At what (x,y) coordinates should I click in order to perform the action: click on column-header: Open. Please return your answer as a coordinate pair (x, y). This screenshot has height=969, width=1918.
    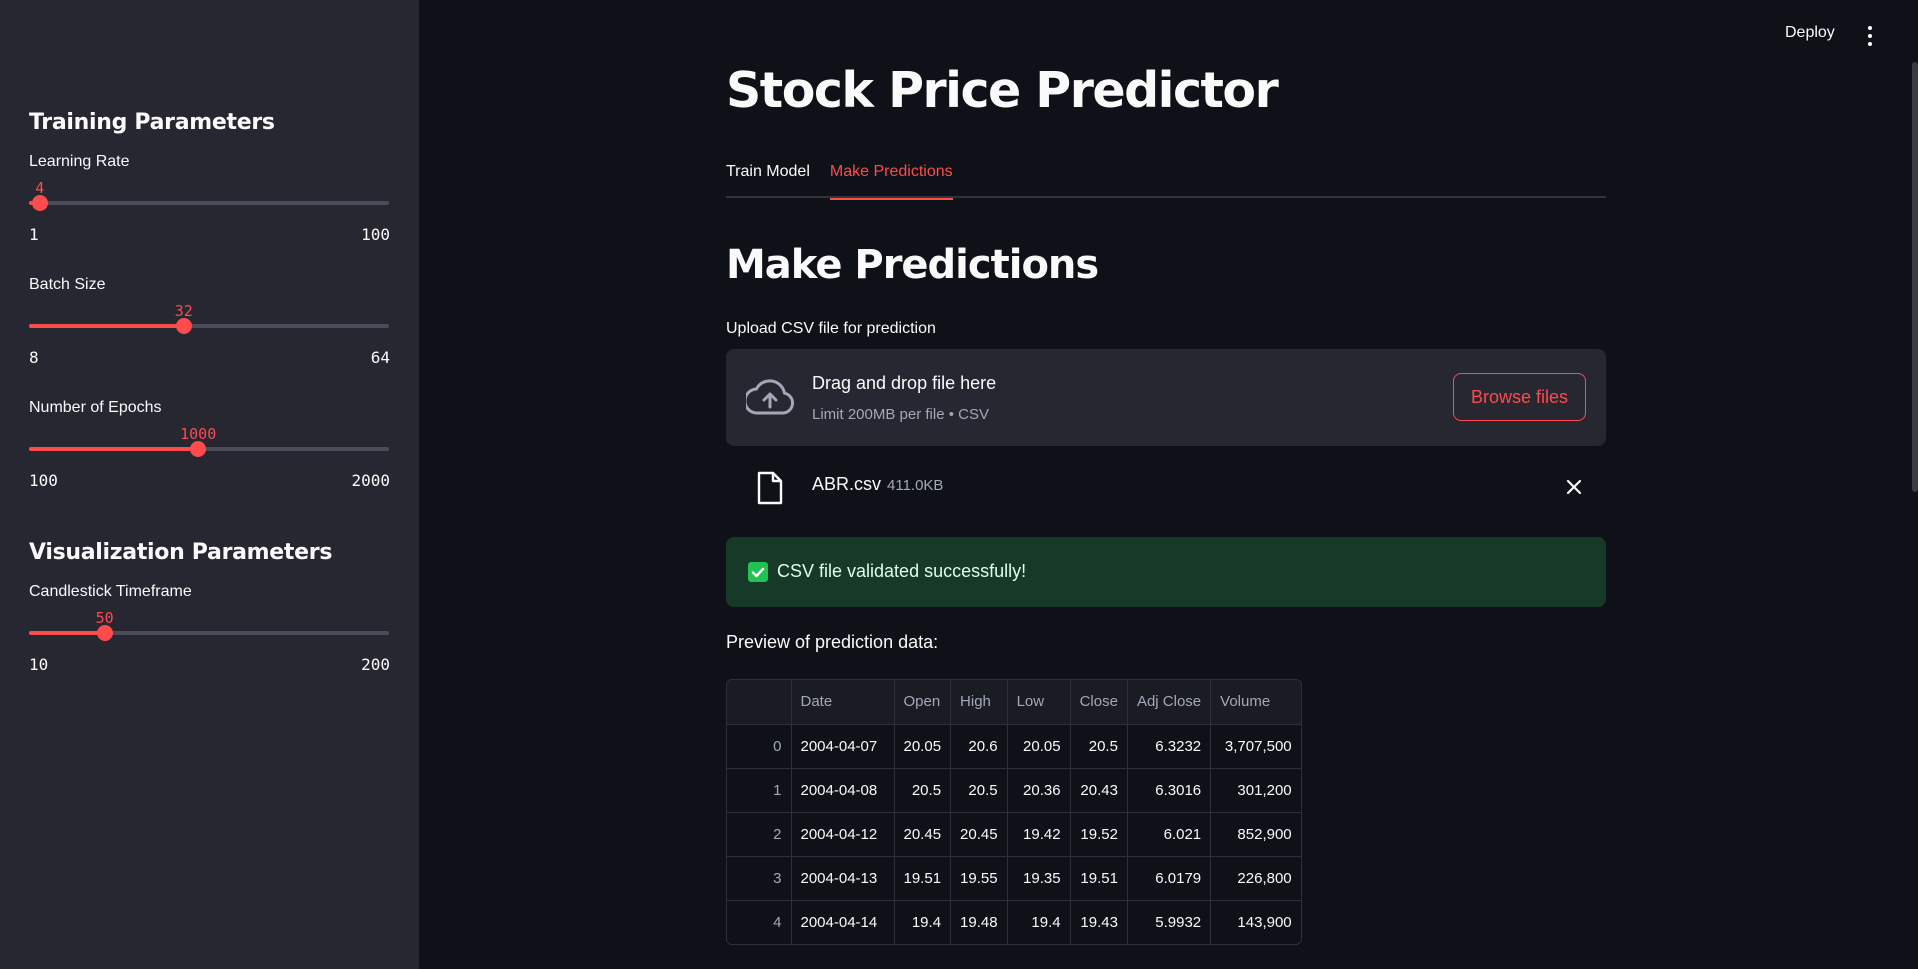
    Looking at the image, I should click on (922, 702).